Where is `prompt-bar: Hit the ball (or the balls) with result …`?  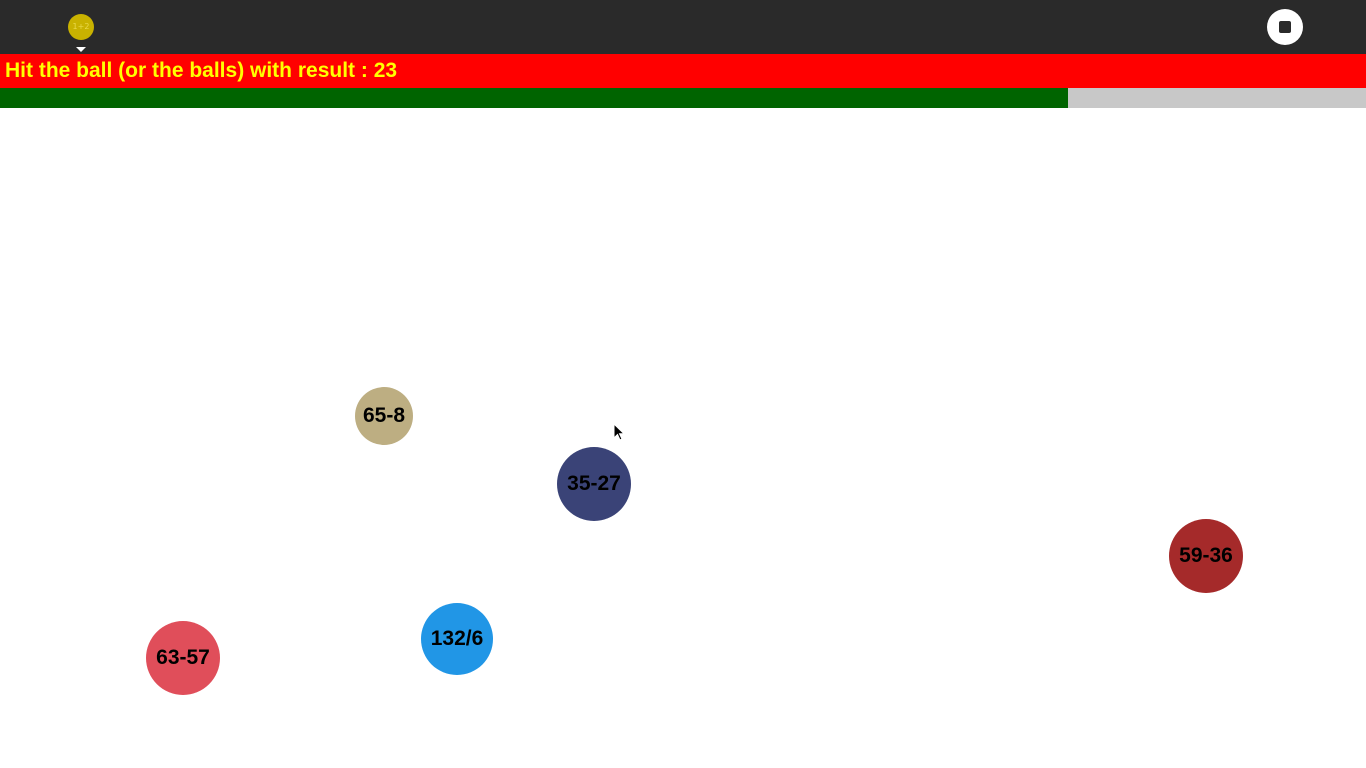 prompt-bar: Hit the ball (or the balls) with result … is located at coordinates (683, 71).